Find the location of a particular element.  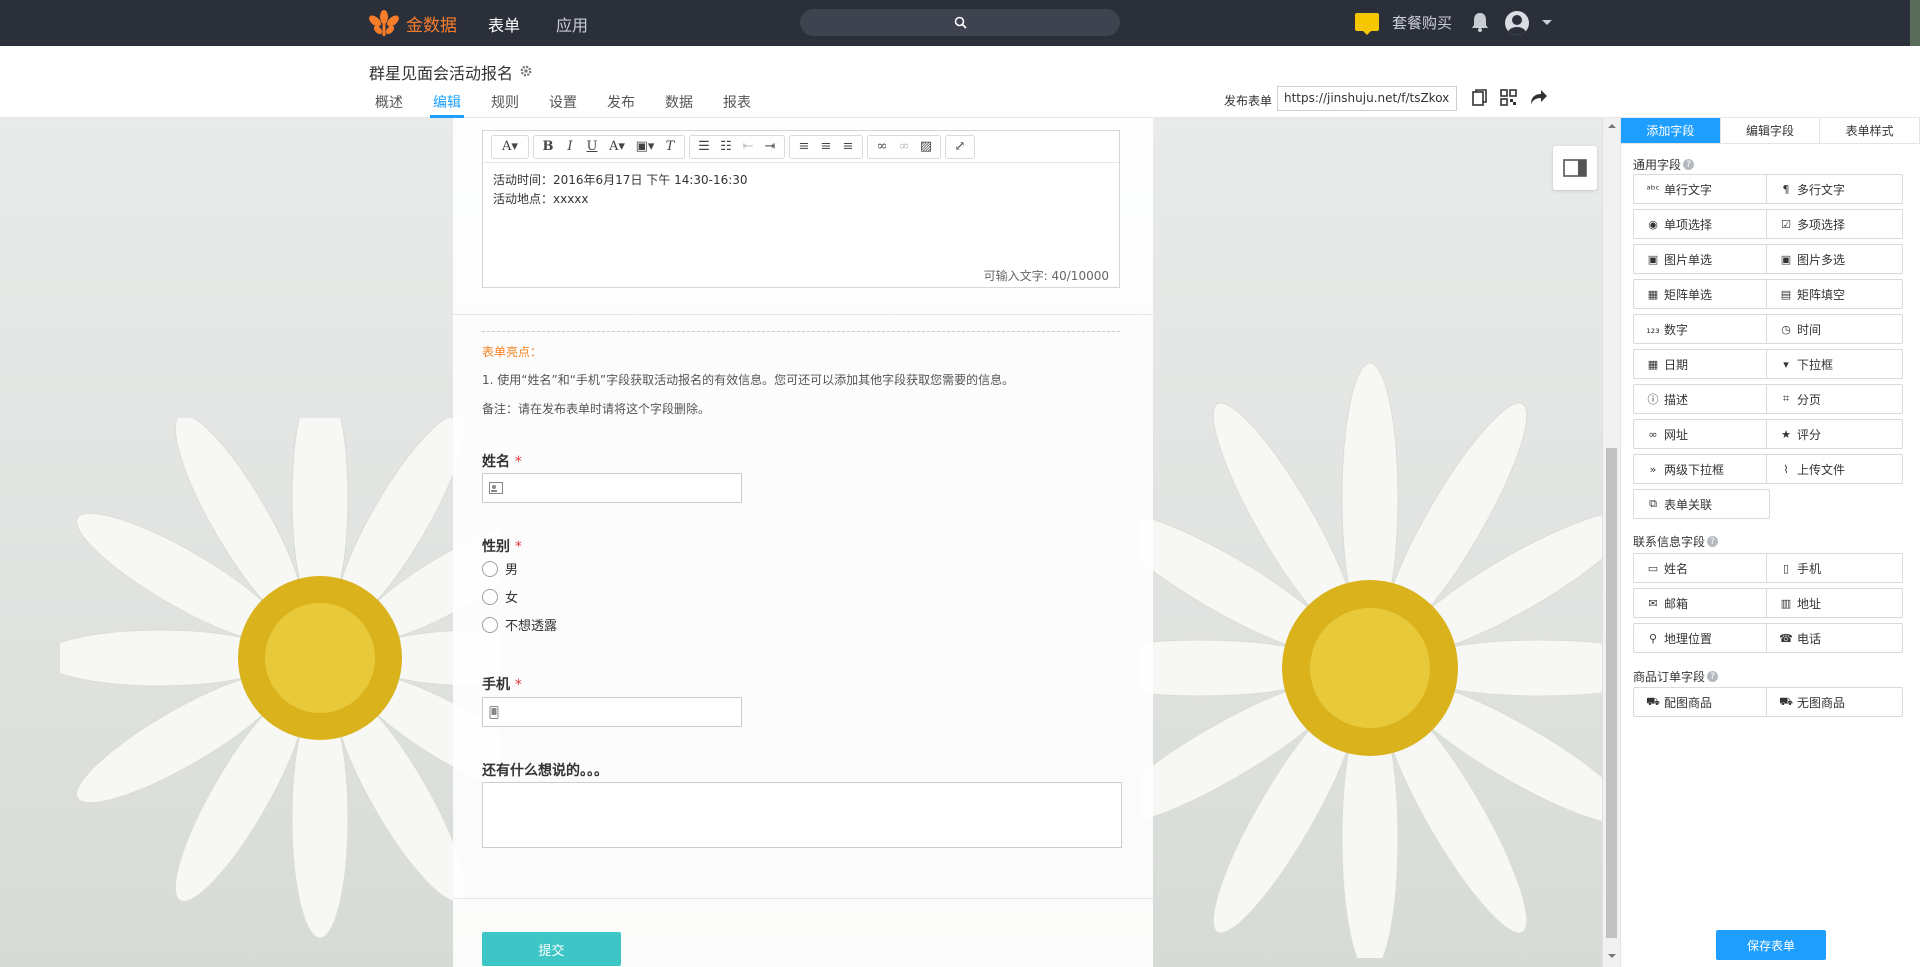

phone-input is located at coordinates (612, 712).